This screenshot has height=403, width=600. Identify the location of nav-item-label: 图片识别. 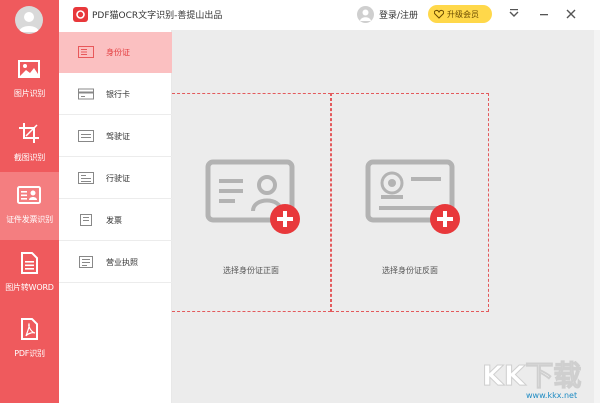
(29, 93).